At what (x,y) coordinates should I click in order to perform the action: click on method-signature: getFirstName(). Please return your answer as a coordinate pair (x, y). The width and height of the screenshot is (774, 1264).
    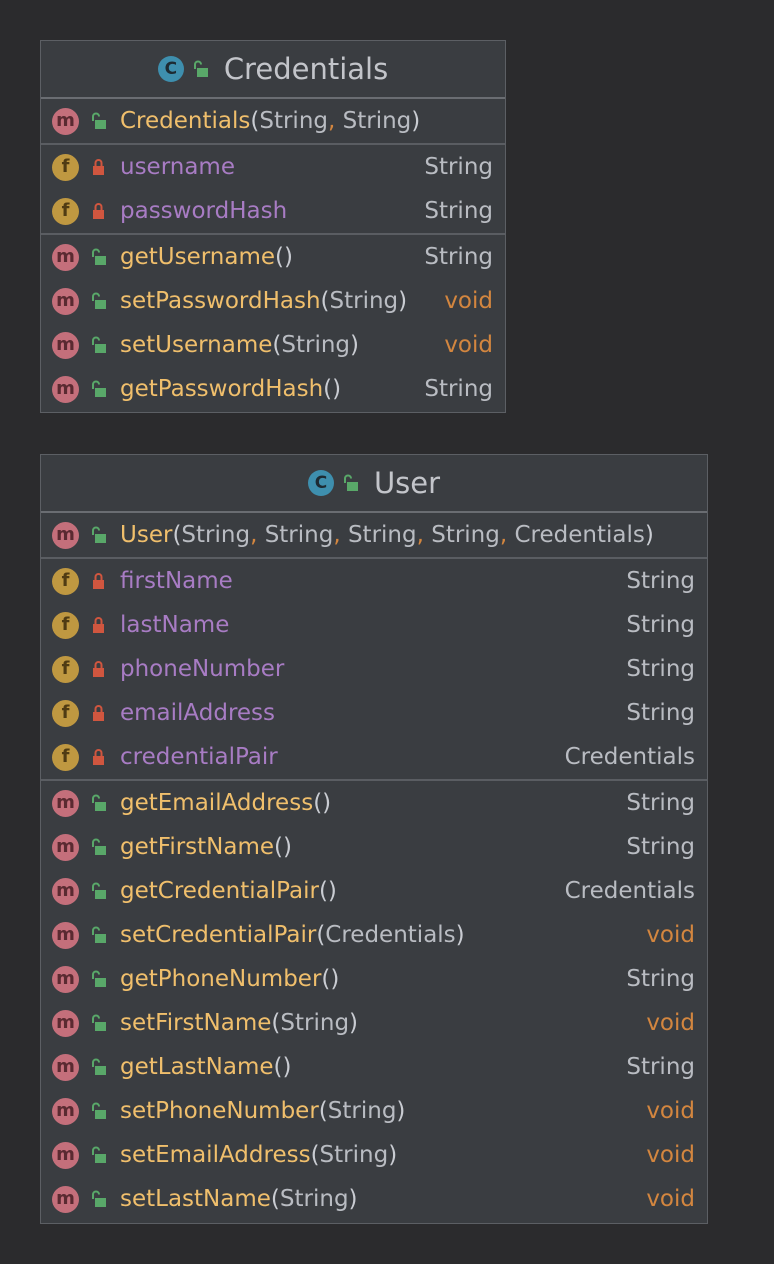
    Looking at the image, I should click on (366, 847).